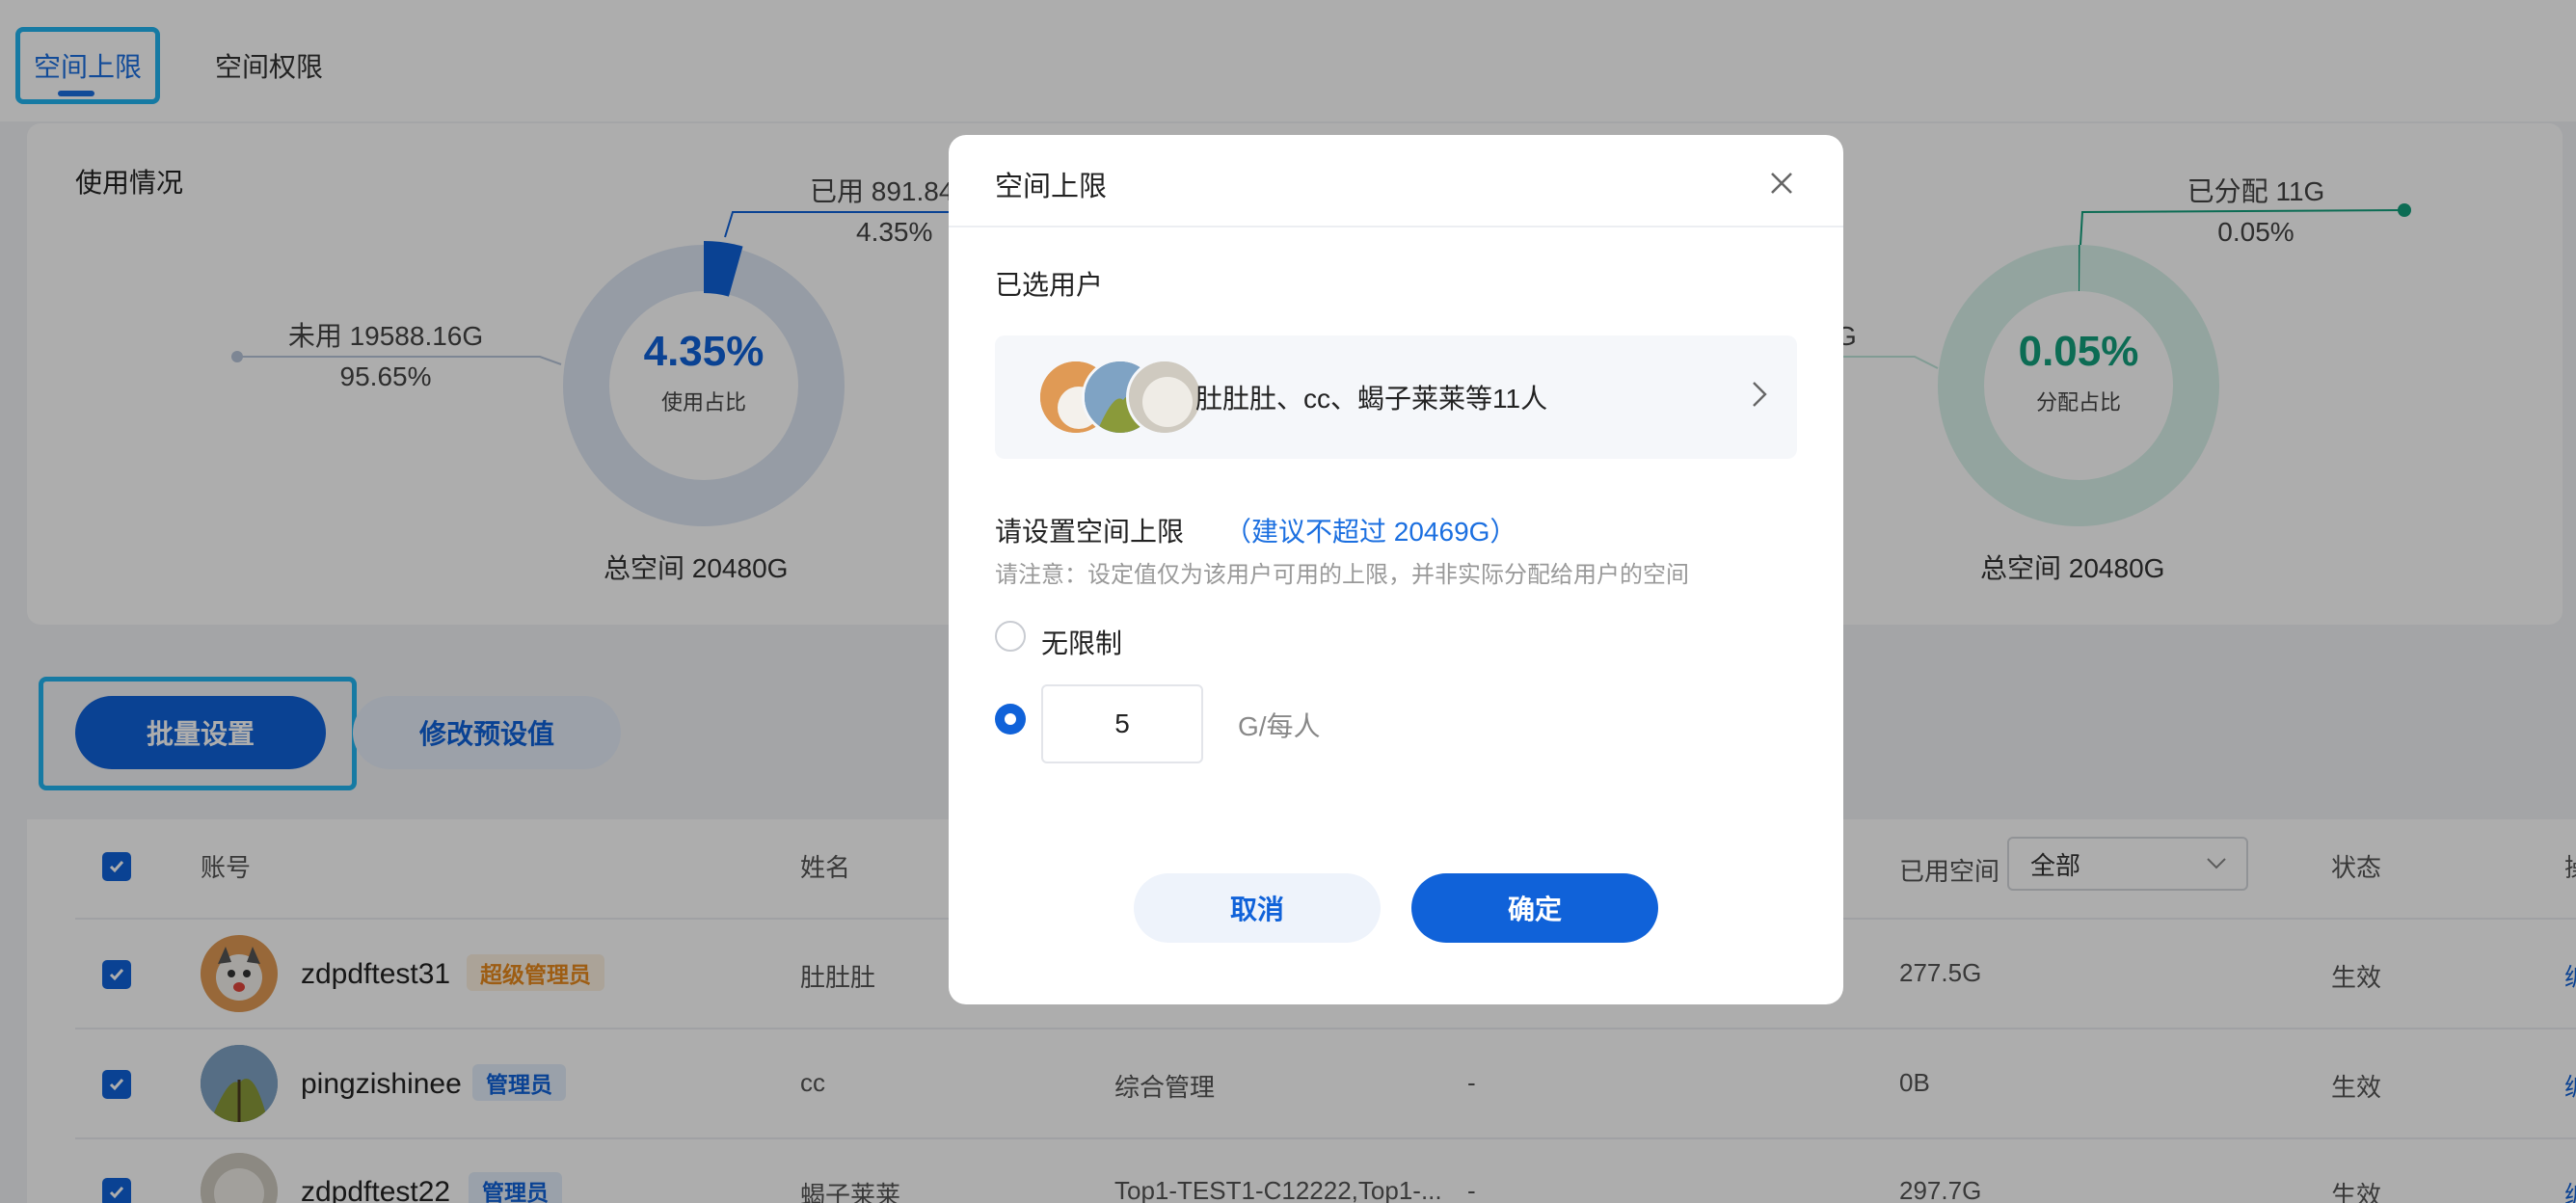 This screenshot has height=1203, width=2576. What do you see at coordinates (1257, 908) in the screenshot?
I see `cancel-button: 取消` at bounding box center [1257, 908].